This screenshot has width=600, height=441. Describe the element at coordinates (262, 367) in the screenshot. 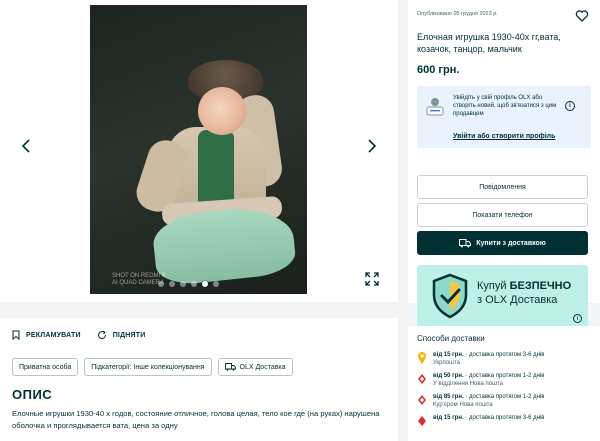

I see `tag-olx-delivery-label: OLX Доставка` at that location.